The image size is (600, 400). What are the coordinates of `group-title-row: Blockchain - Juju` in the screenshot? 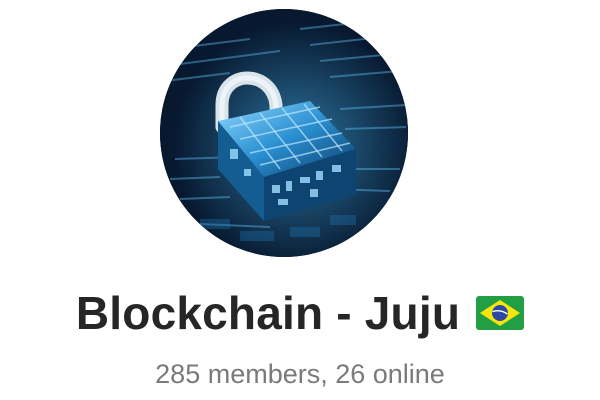 It's located at (300, 313).